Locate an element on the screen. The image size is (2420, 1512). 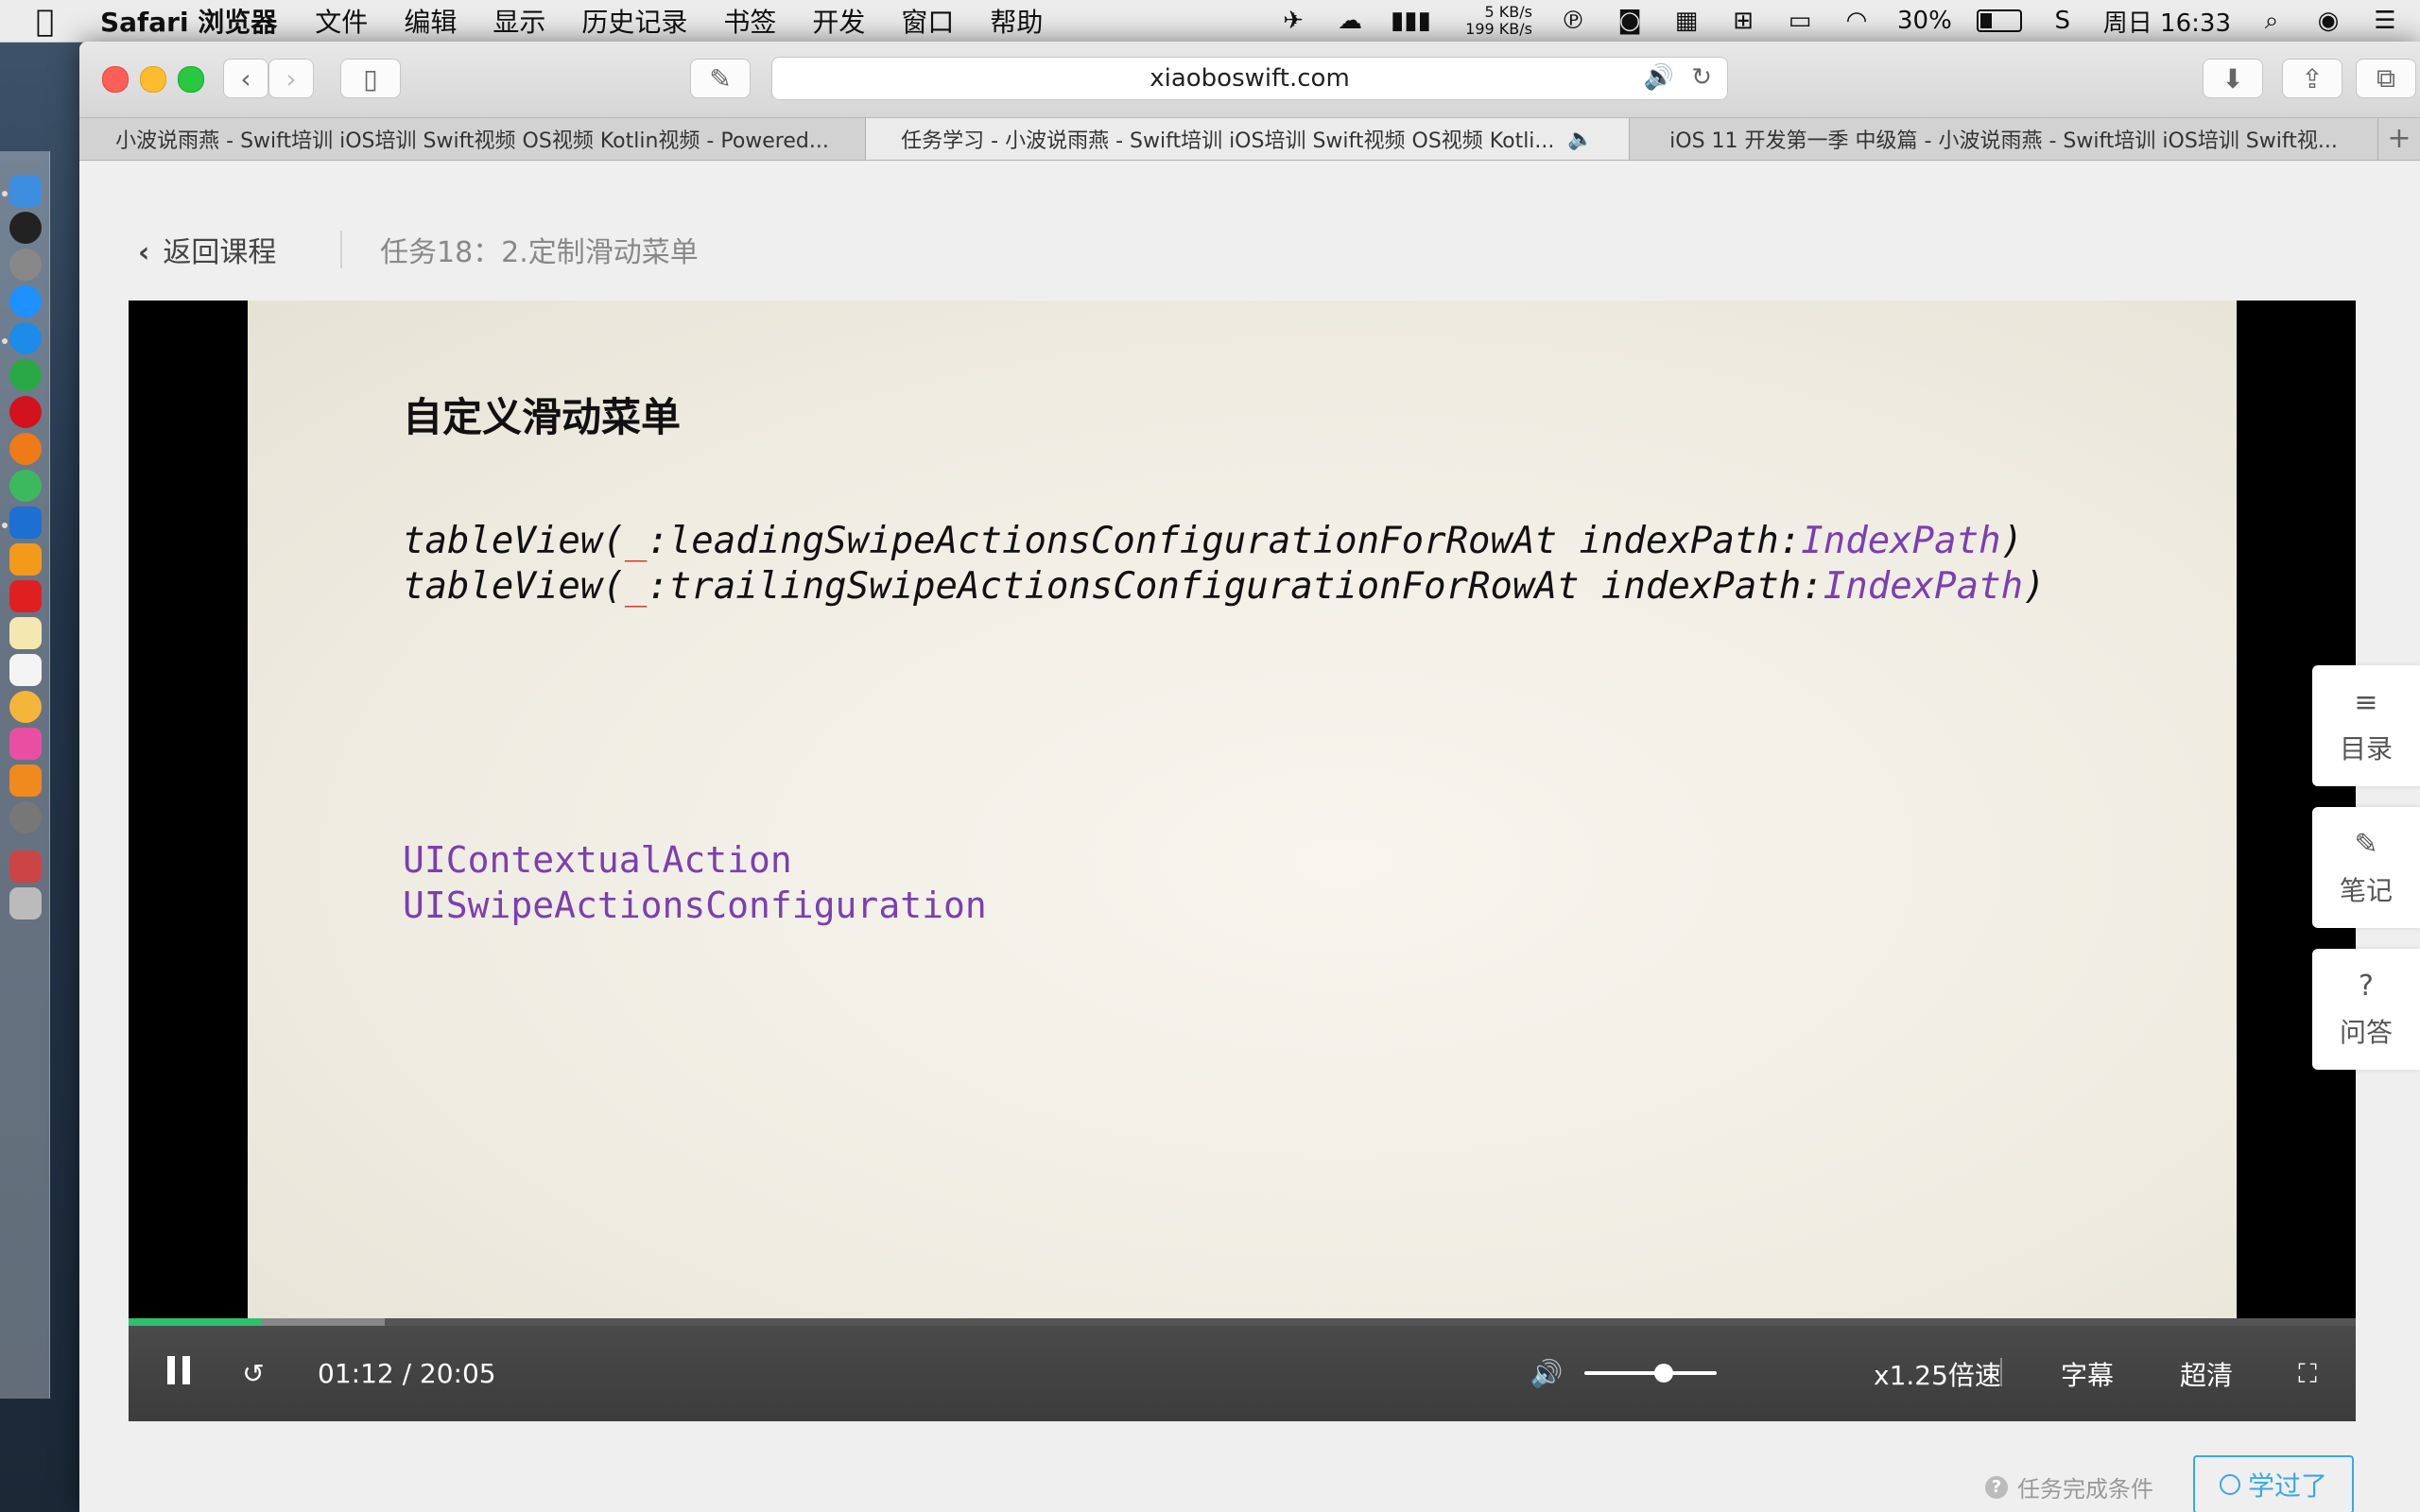
tabs-overview-icon: ⧉ is located at coordinates (2386, 78).